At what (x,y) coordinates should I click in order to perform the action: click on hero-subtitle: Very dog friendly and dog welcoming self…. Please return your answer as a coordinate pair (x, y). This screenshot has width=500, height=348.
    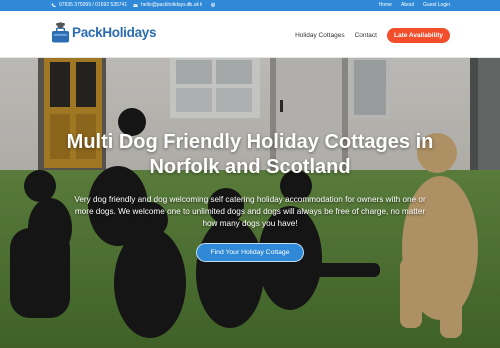
    Looking at the image, I should click on (250, 211).